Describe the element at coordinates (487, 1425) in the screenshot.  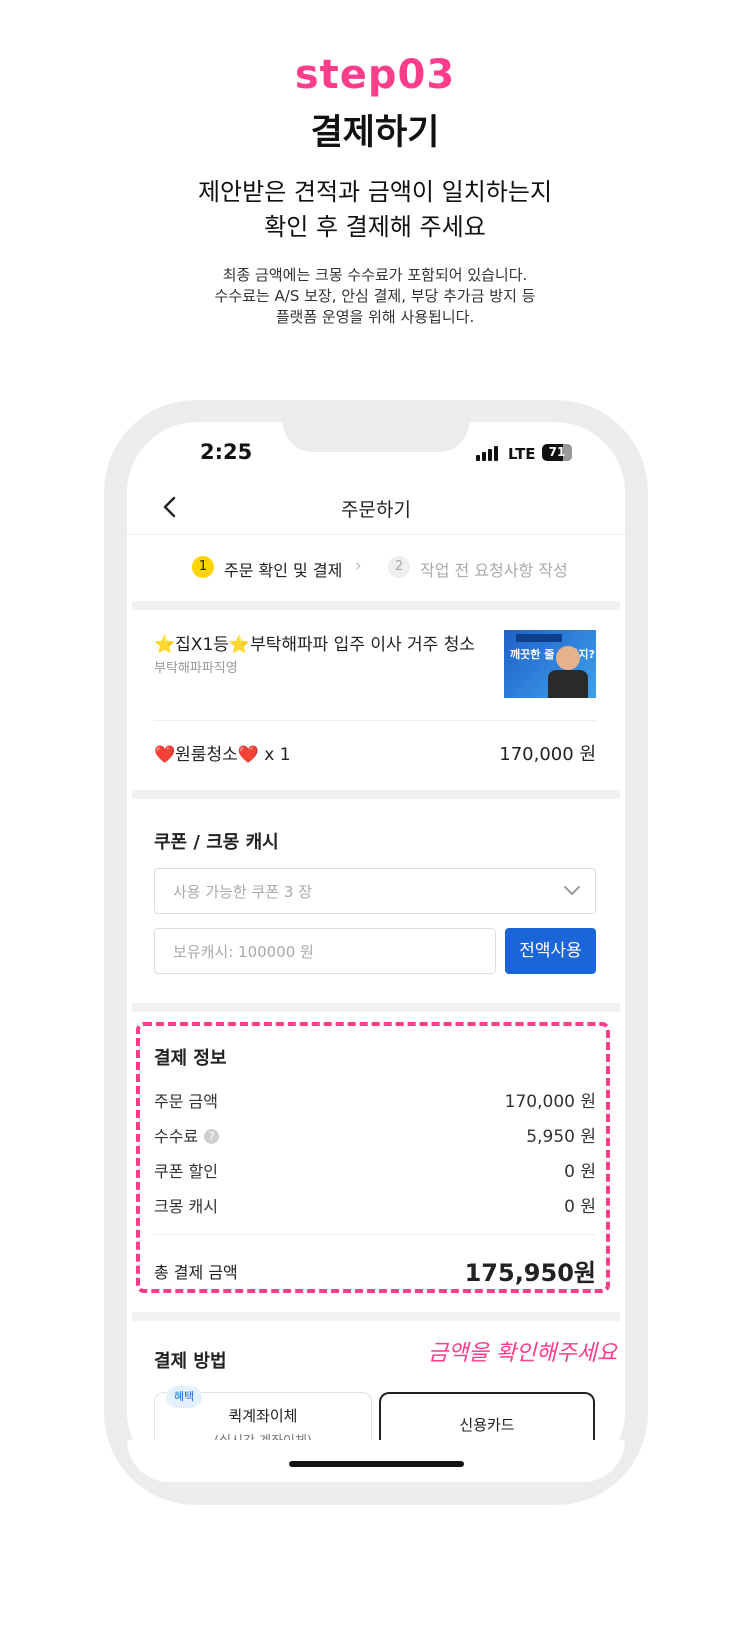
I see `credit-card-label: 신용카드` at that location.